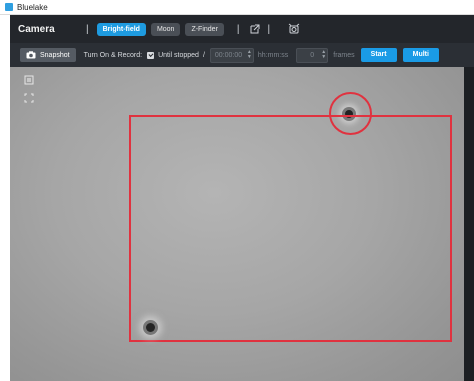  I want to click on mode-bright-field-button: Bright-field, so click(121, 29).